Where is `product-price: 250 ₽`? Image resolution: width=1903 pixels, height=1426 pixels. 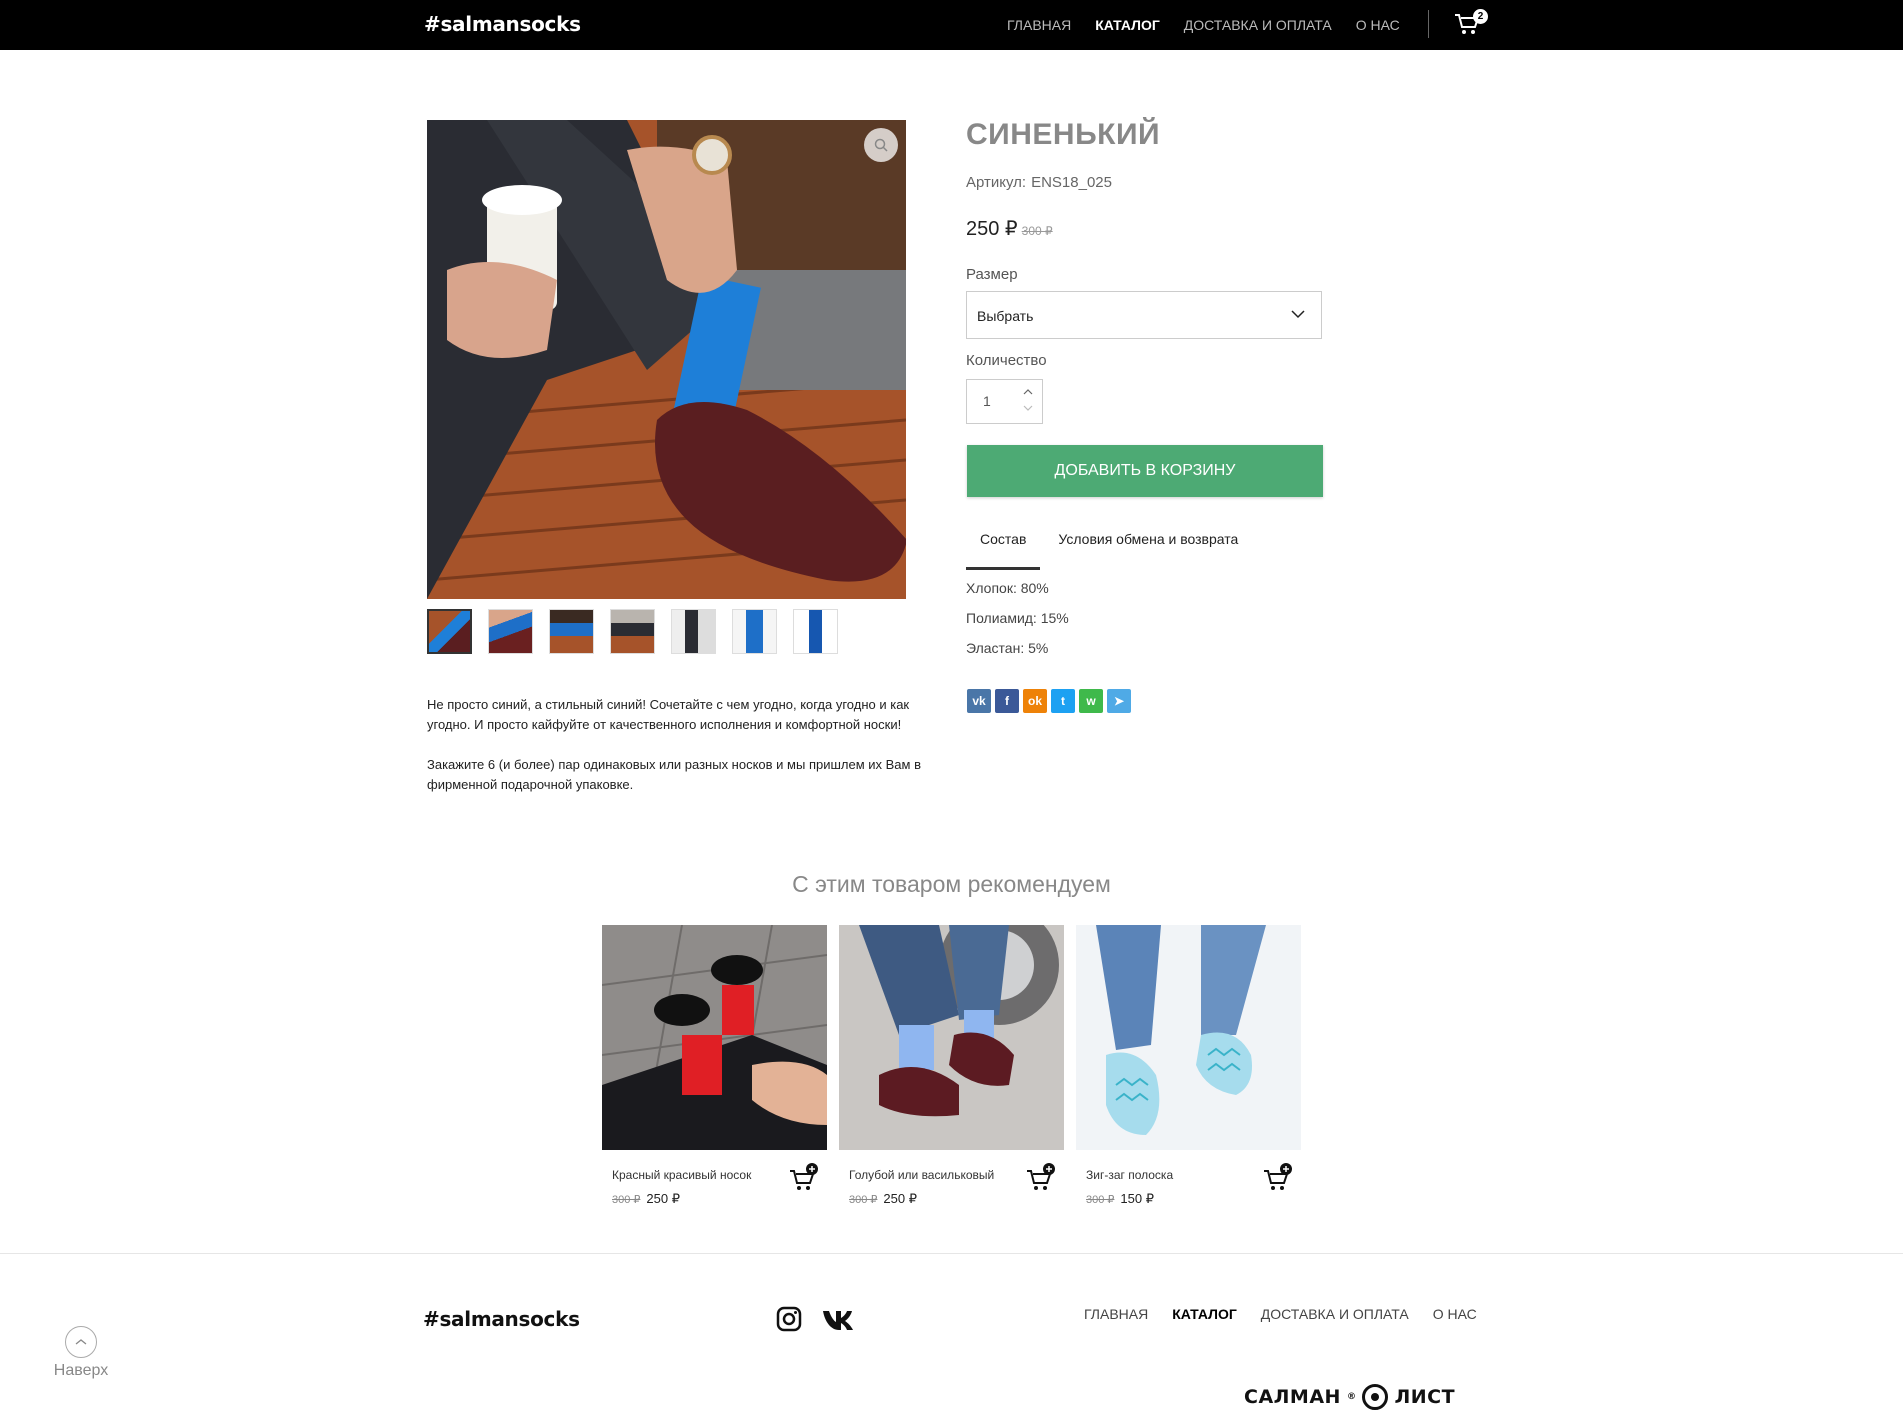 product-price: 250 ₽ is located at coordinates (992, 229).